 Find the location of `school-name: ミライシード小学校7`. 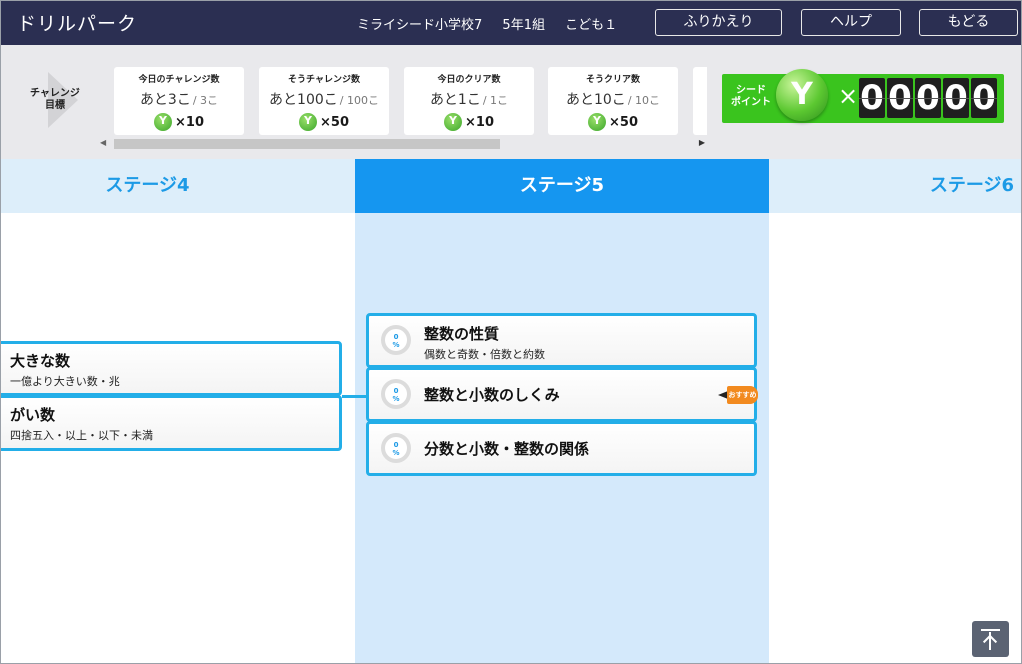

school-name: ミライシード小学校7 is located at coordinates (420, 25).